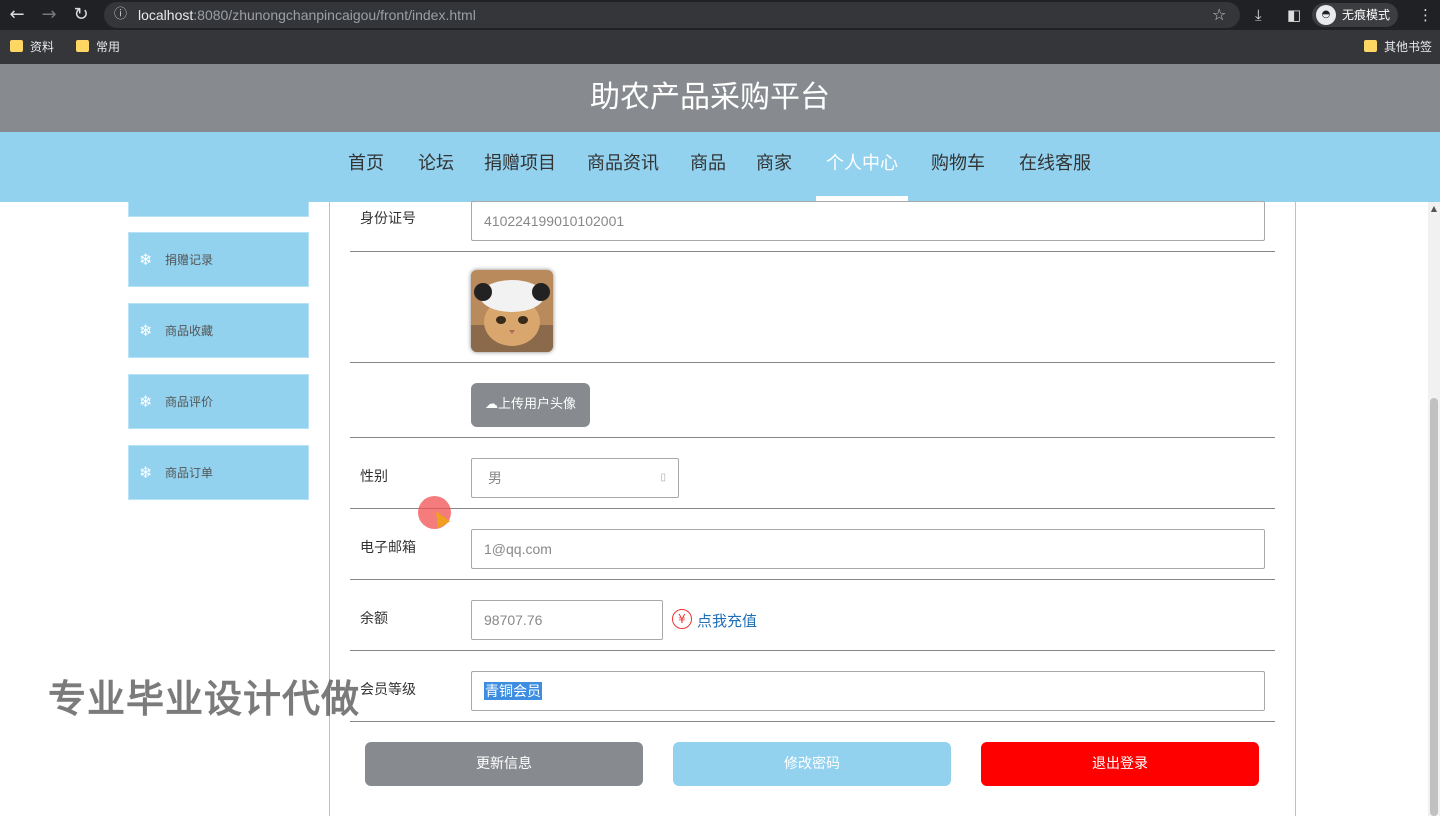 The image size is (1440, 816). I want to click on main-nav: 首页 论坛 捐赠项目 商品资讯 商品 商家 个人中心 购物车 在线客服, so click(720, 167).